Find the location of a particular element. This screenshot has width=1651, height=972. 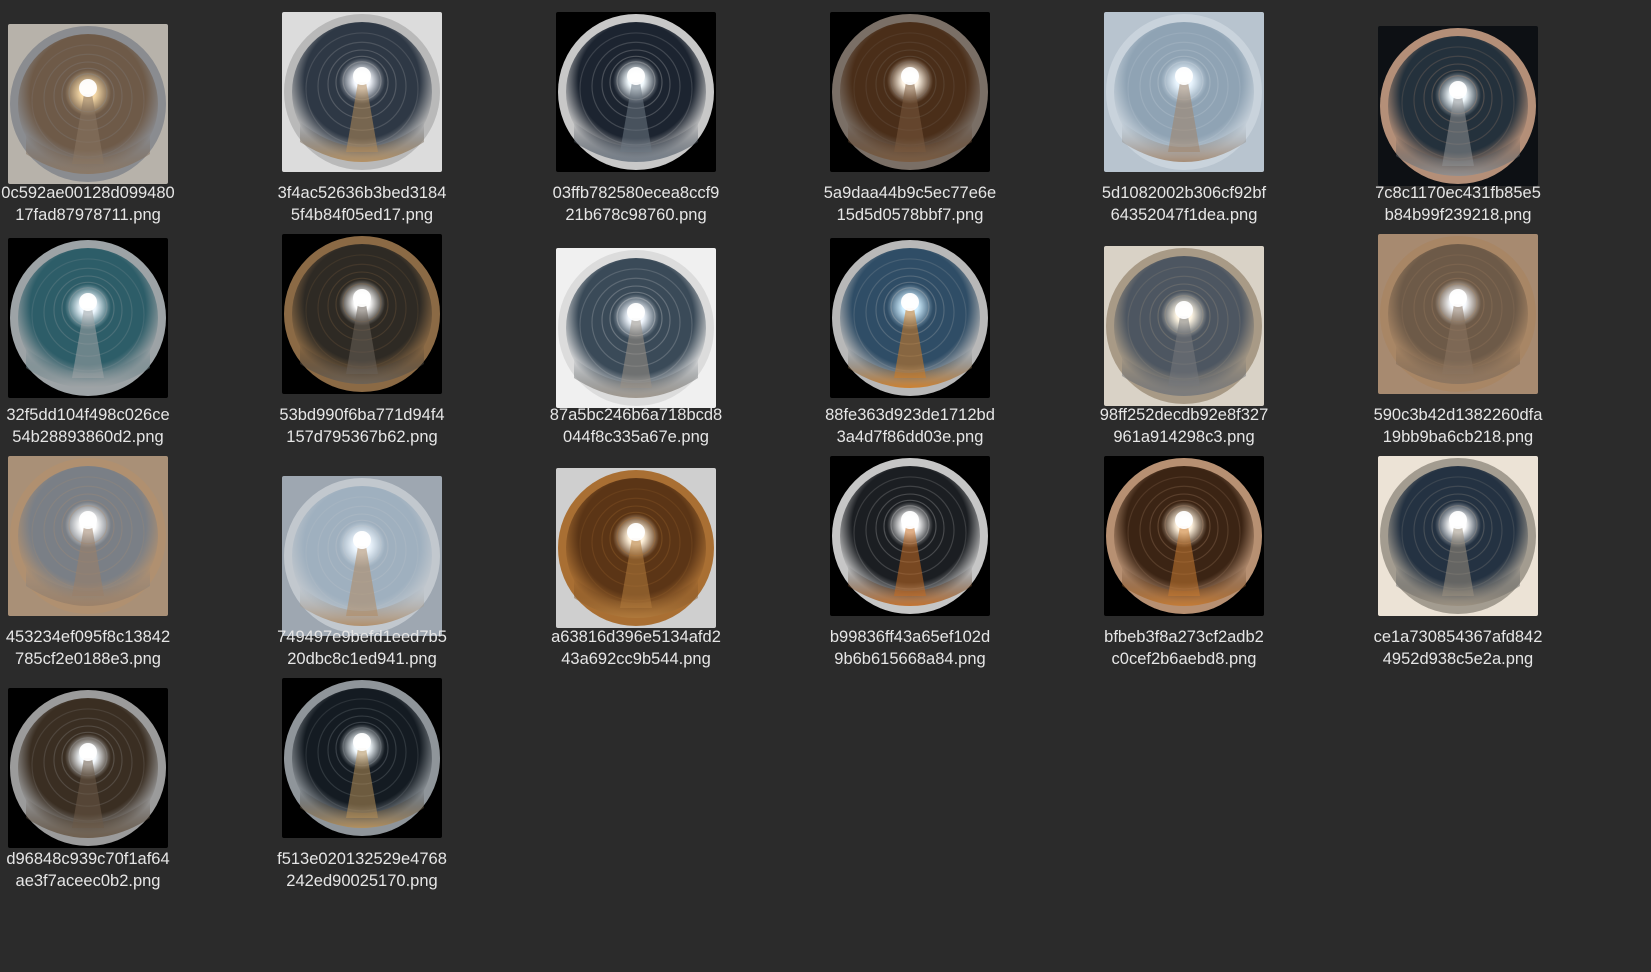

file-name: ce1a730854367afd842 4952d938c5e2a.png is located at coordinates (1458, 648).